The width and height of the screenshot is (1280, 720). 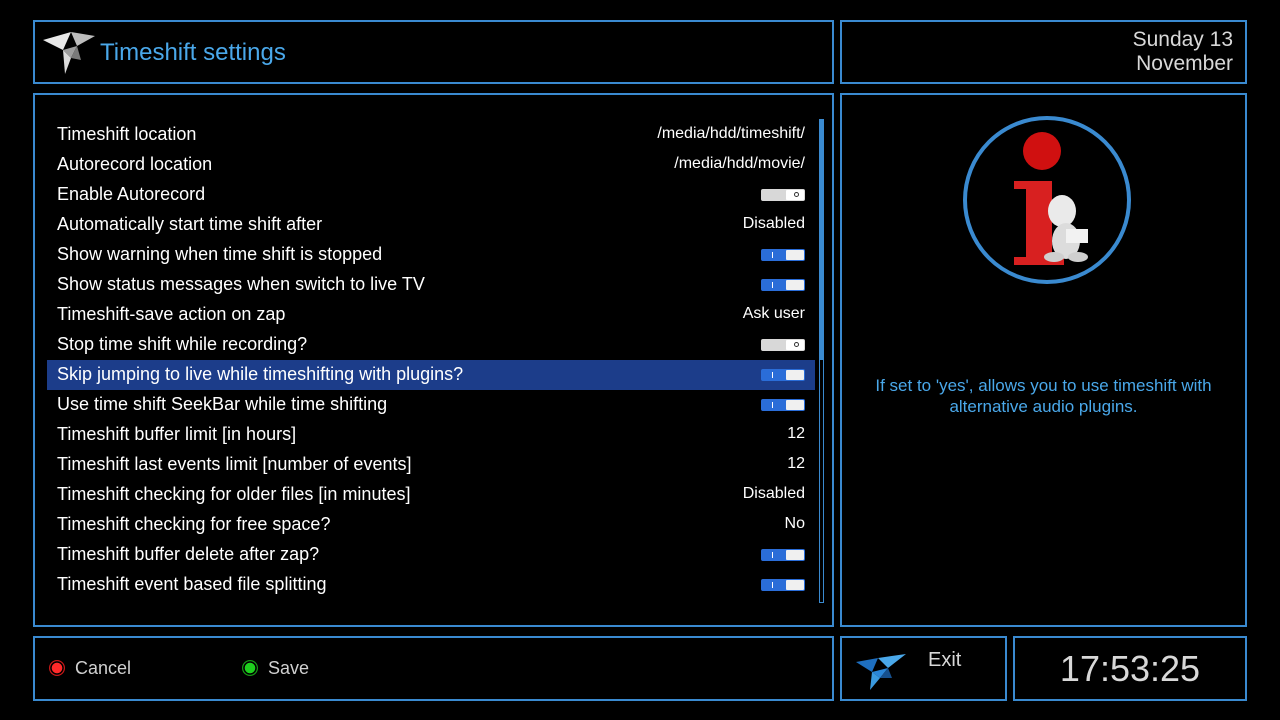 I want to click on setting-row: Timeshift event based file splitting, so click(x=431, y=585).